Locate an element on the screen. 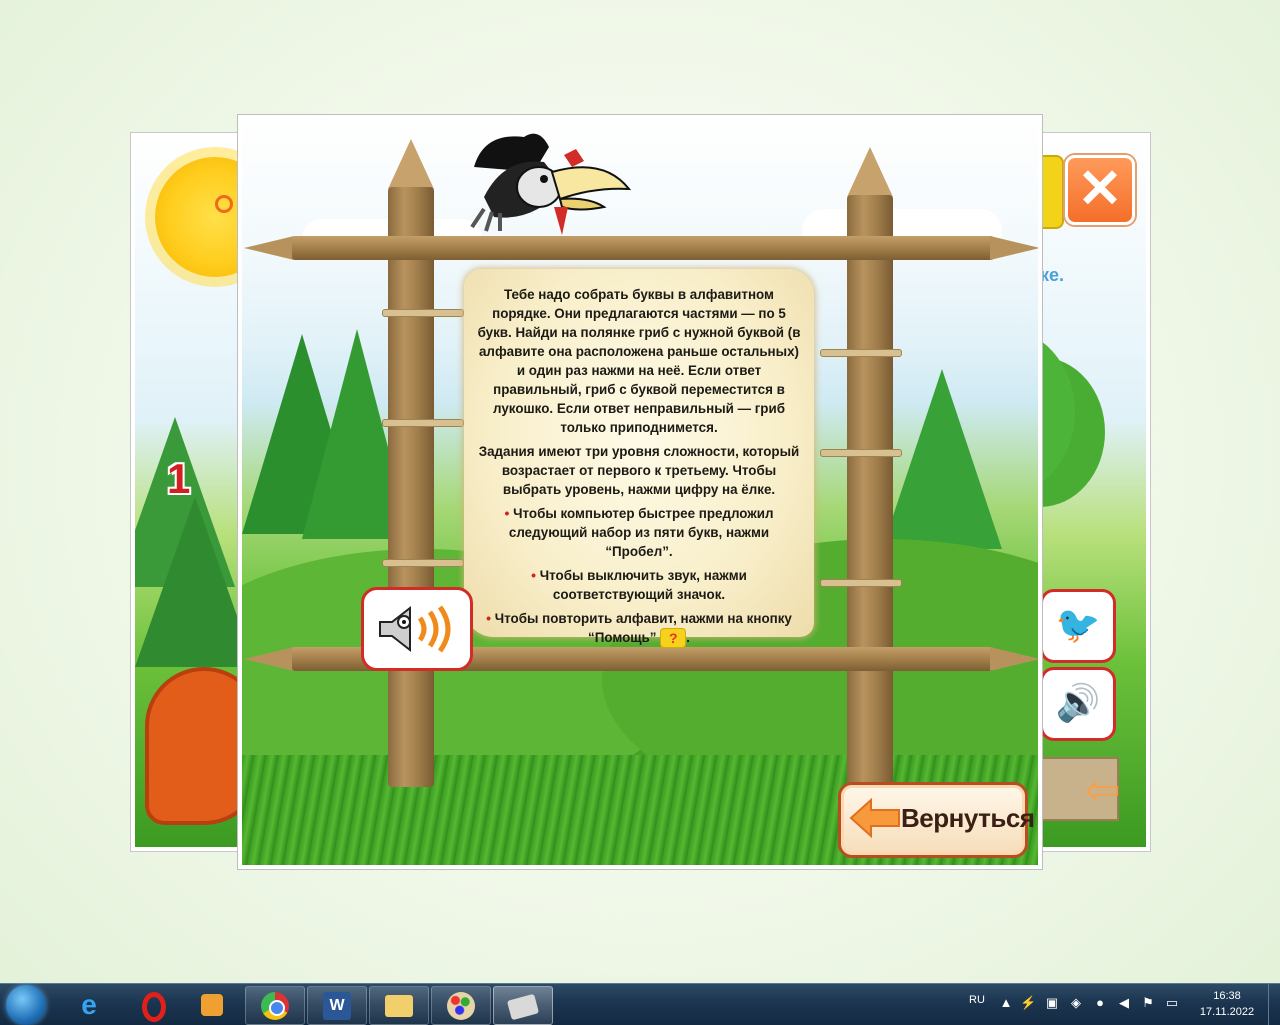 The width and height of the screenshot is (1280, 1025). network-icon: ⚡ is located at coordinates (1028, 1003).